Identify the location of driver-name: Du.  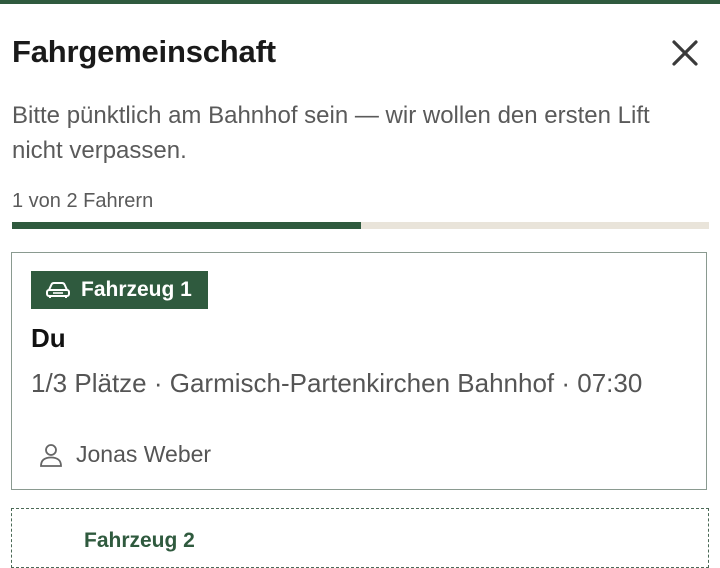
(48, 338).